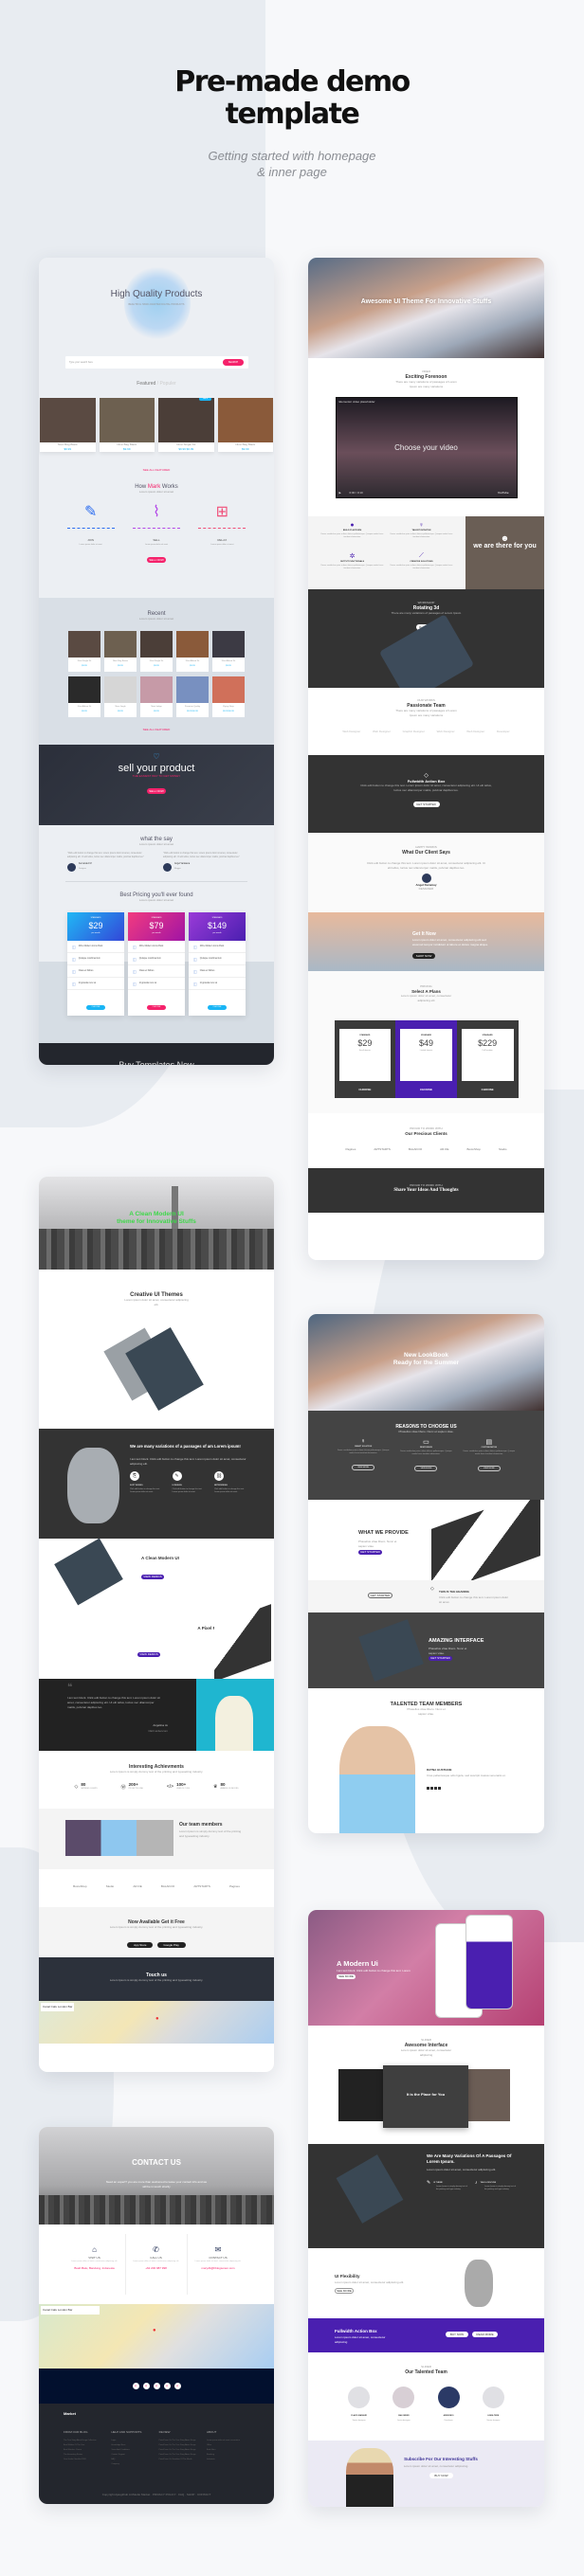 This screenshot has width=584, height=2576. What do you see at coordinates (222, 515) in the screenshot?
I see `sofa-icon: ⊞` at bounding box center [222, 515].